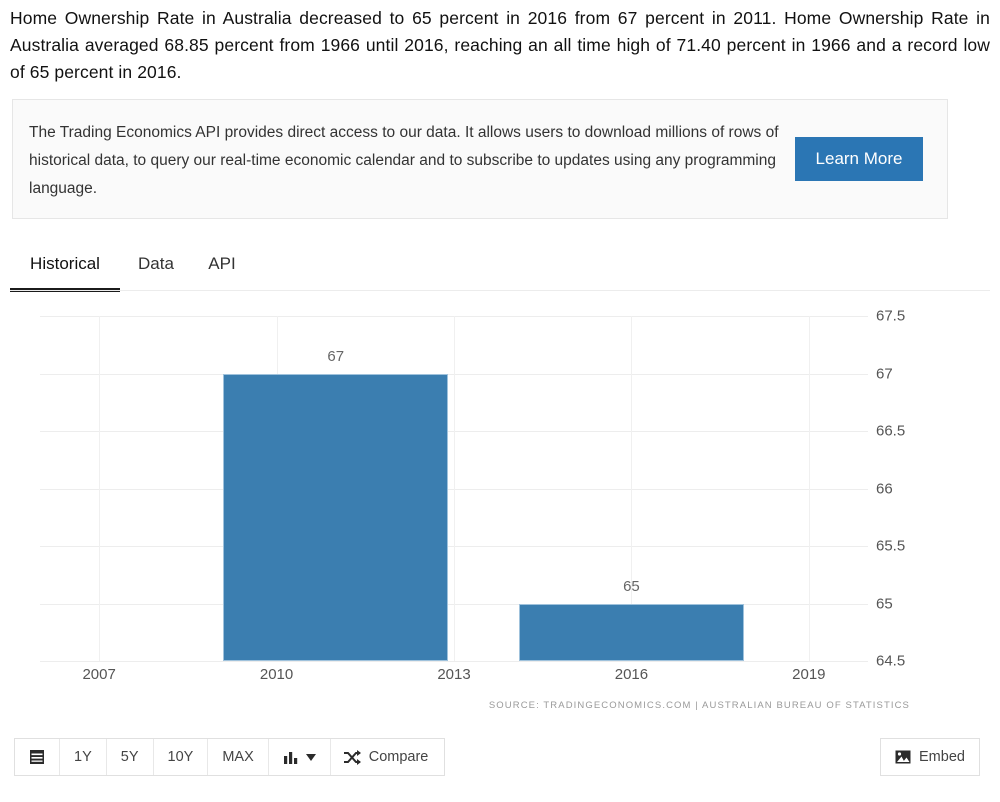 The width and height of the screenshot is (1000, 802). I want to click on tab-historical: Historical, so click(65, 268).